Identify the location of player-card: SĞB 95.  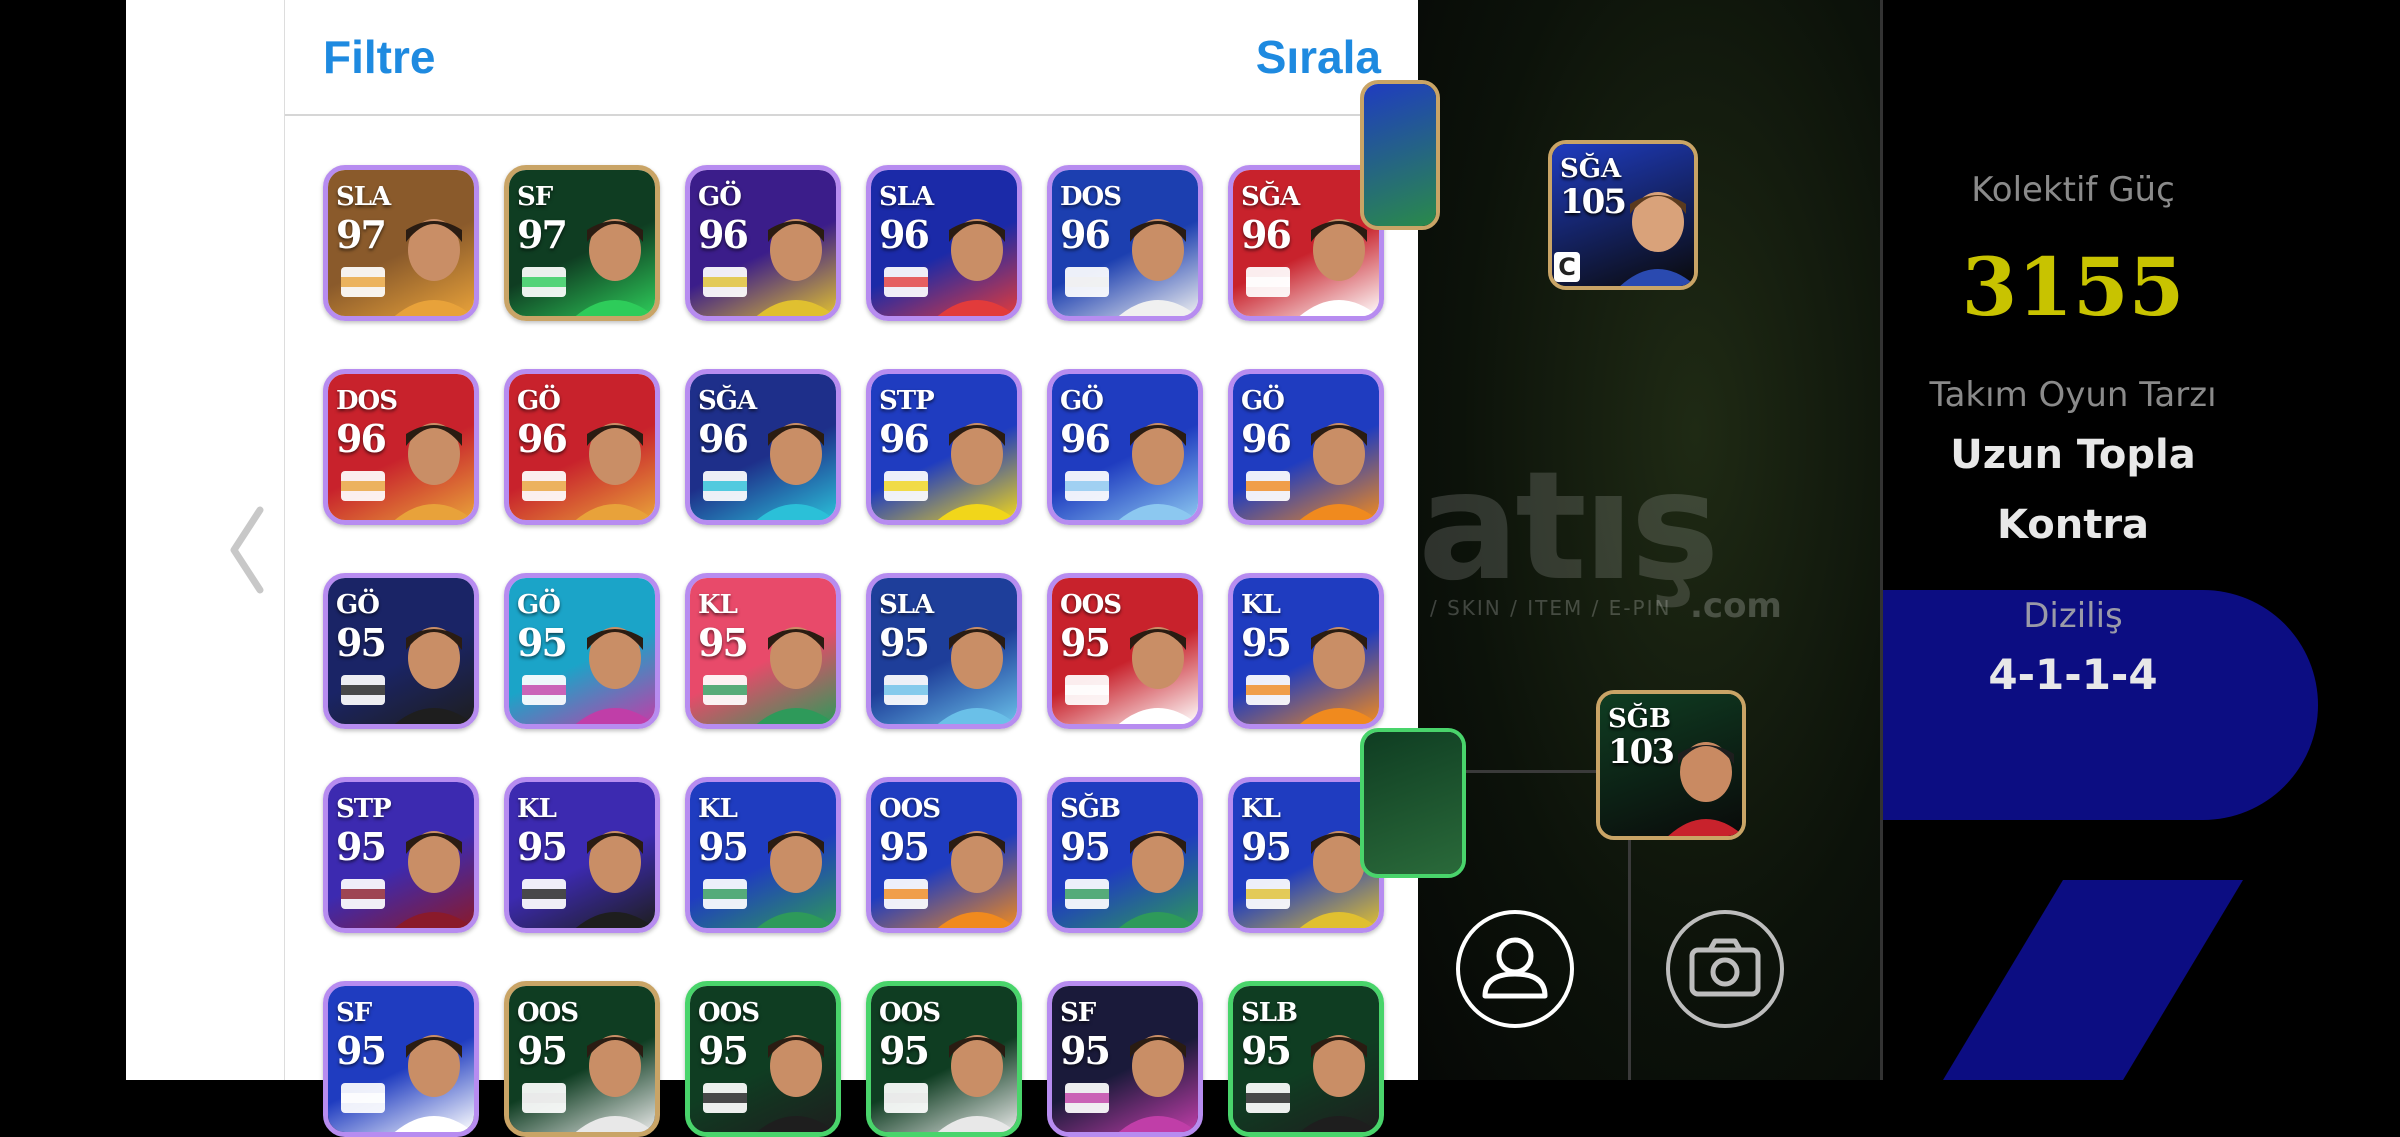
(1125, 855).